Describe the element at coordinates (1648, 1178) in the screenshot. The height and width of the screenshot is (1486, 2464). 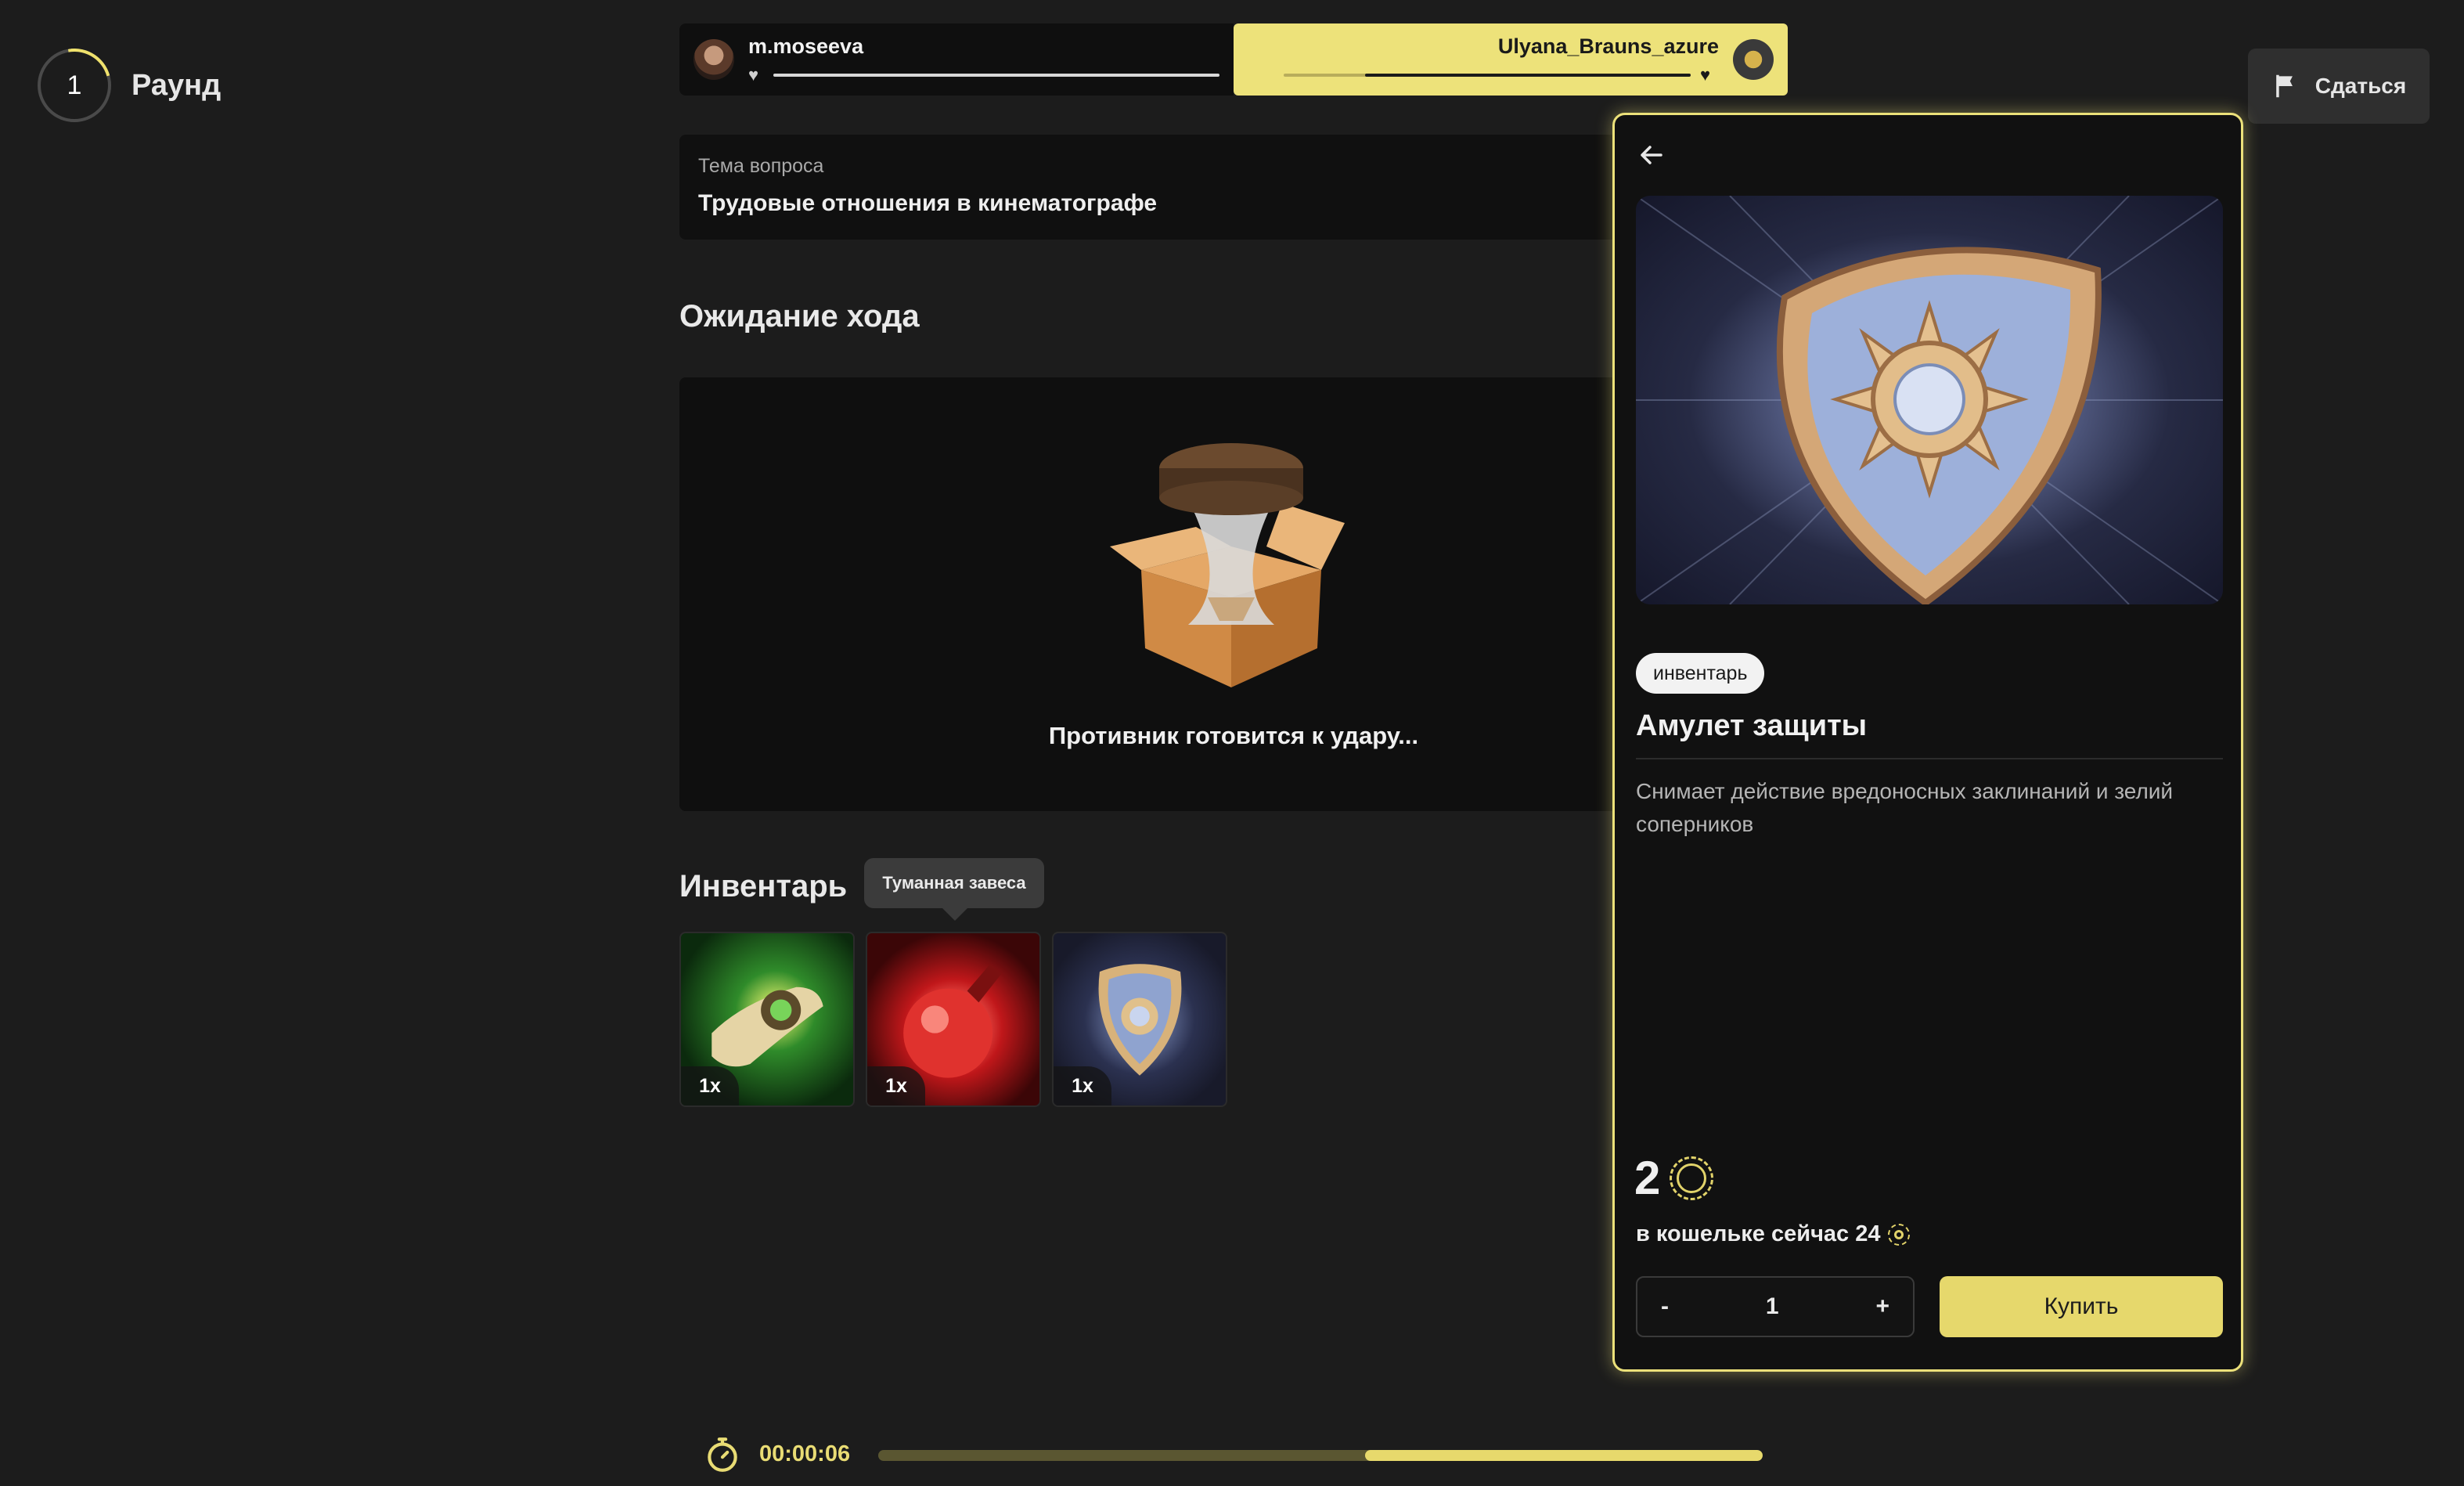
I see `price-value: 2` at that location.